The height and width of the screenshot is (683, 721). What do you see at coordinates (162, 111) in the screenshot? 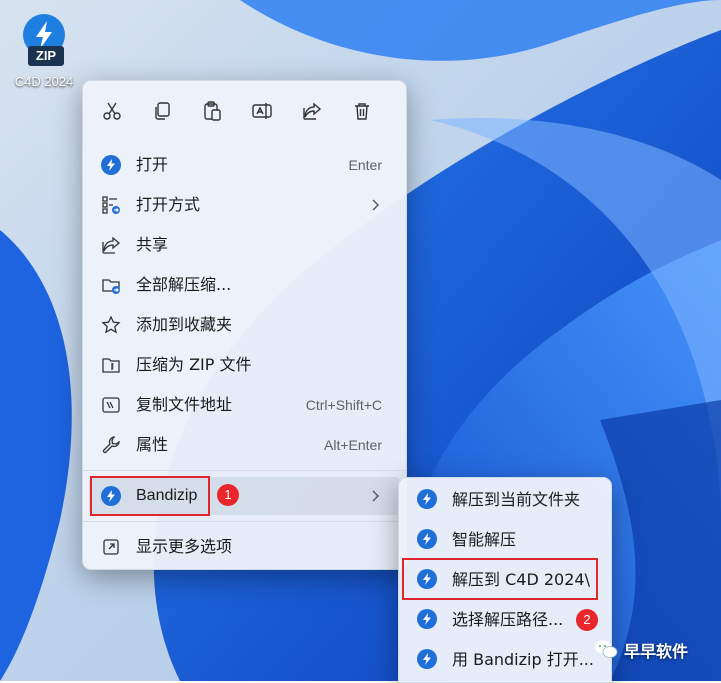
I see `copy-icon` at bounding box center [162, 111].